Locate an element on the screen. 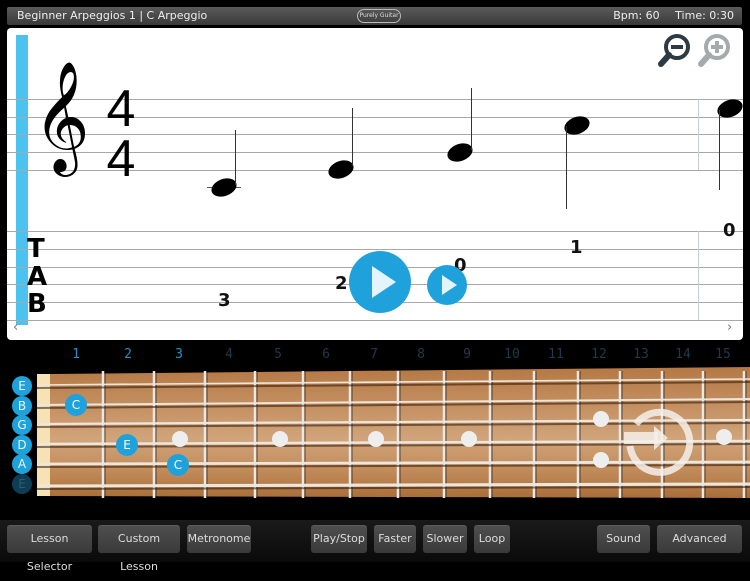 Image resolution: width=750 pixels, height=581 pixels. fret-number: 11 is located at coordinates (556, 354).